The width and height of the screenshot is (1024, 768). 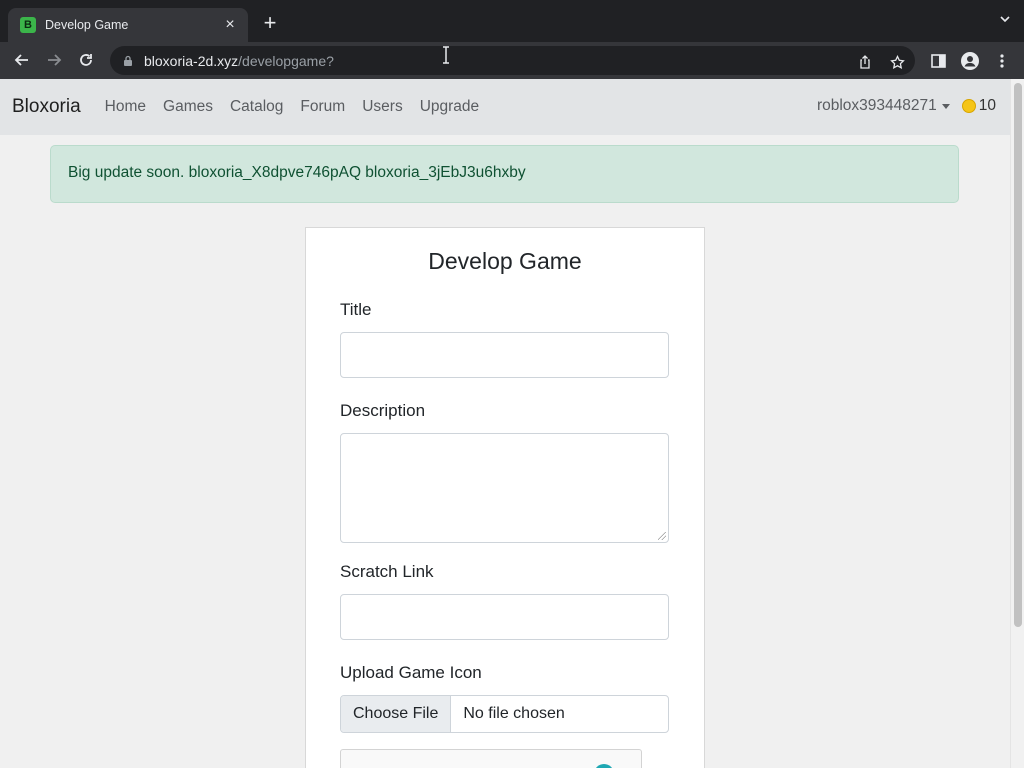 What do you see at coordinates (382, 107) in the screenshot?
I see `nav-link-users: Users` at bounding box center [382, 107].